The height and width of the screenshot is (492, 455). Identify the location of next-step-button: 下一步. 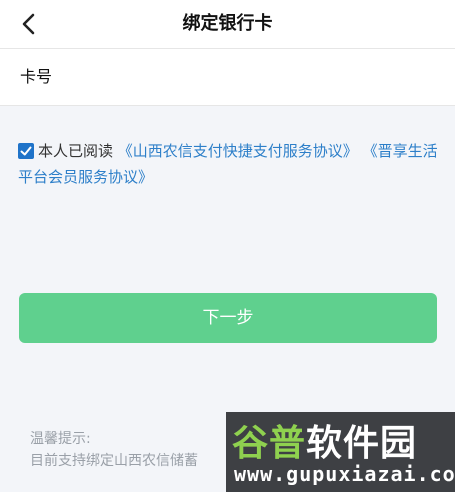
(228, 318).